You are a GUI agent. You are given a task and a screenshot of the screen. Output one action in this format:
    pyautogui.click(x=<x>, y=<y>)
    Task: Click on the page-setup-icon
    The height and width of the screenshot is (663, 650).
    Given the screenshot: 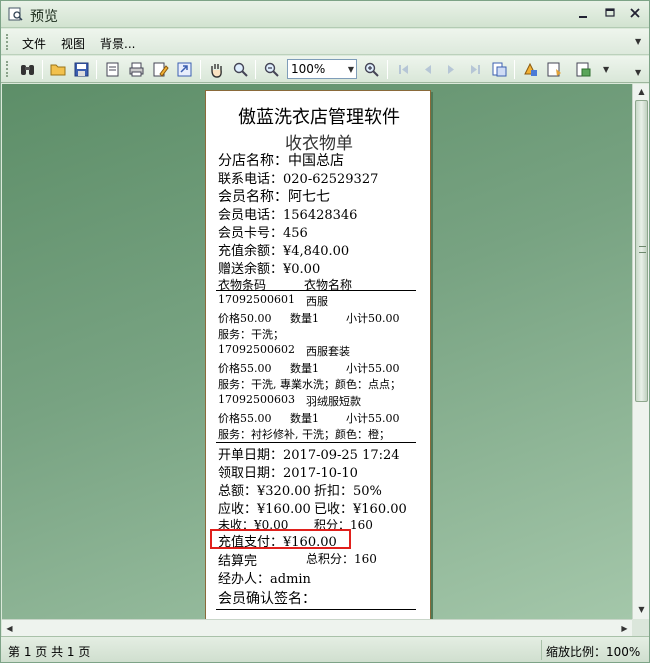 What is the action you would take?
    pyautogui.click(x=499, y=69)
    